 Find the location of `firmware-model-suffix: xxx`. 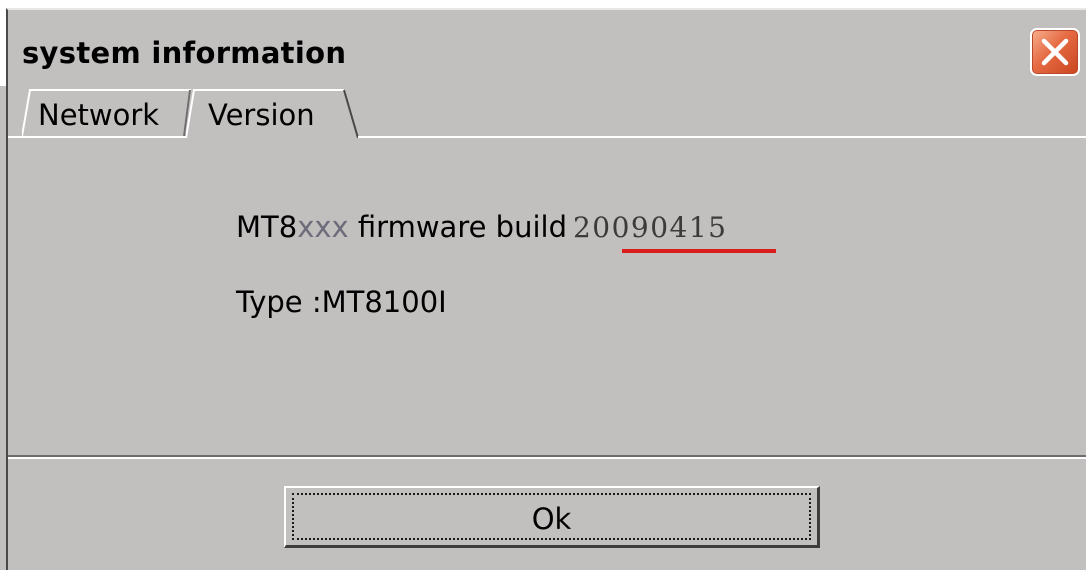

firmware-model-suffix: xxx is located at coordinates (323, 227).